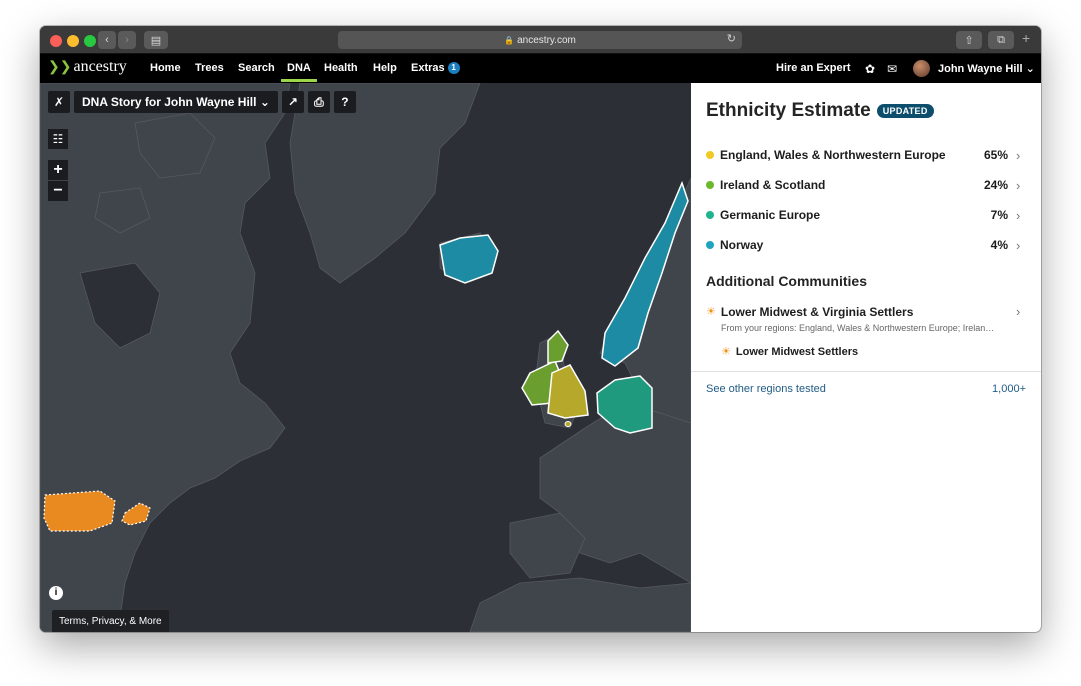 Image resolution: width=1081 pixels, height=686 pixels. What do you see at coordinates (1026, 38) in the screenshot?
I see `new-tab-button: +` at bounding box center [1026, 38].